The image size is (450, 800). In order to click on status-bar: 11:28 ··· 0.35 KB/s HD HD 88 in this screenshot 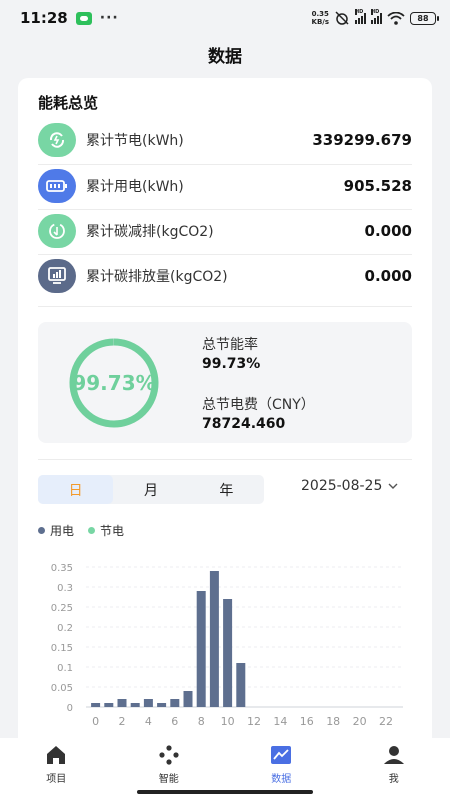, I will do `click(225, 18)`.